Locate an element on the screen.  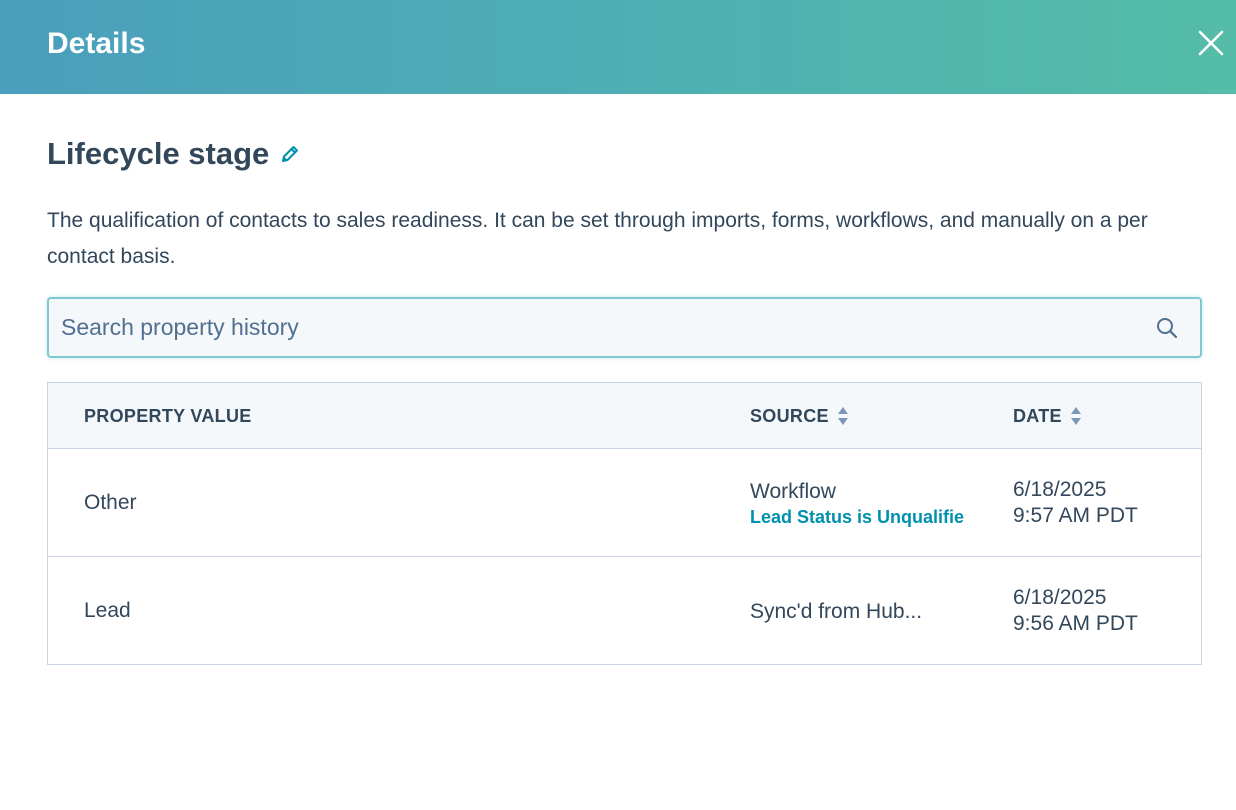
column-header-source: SOURCE is located at coordinates (799, 416).